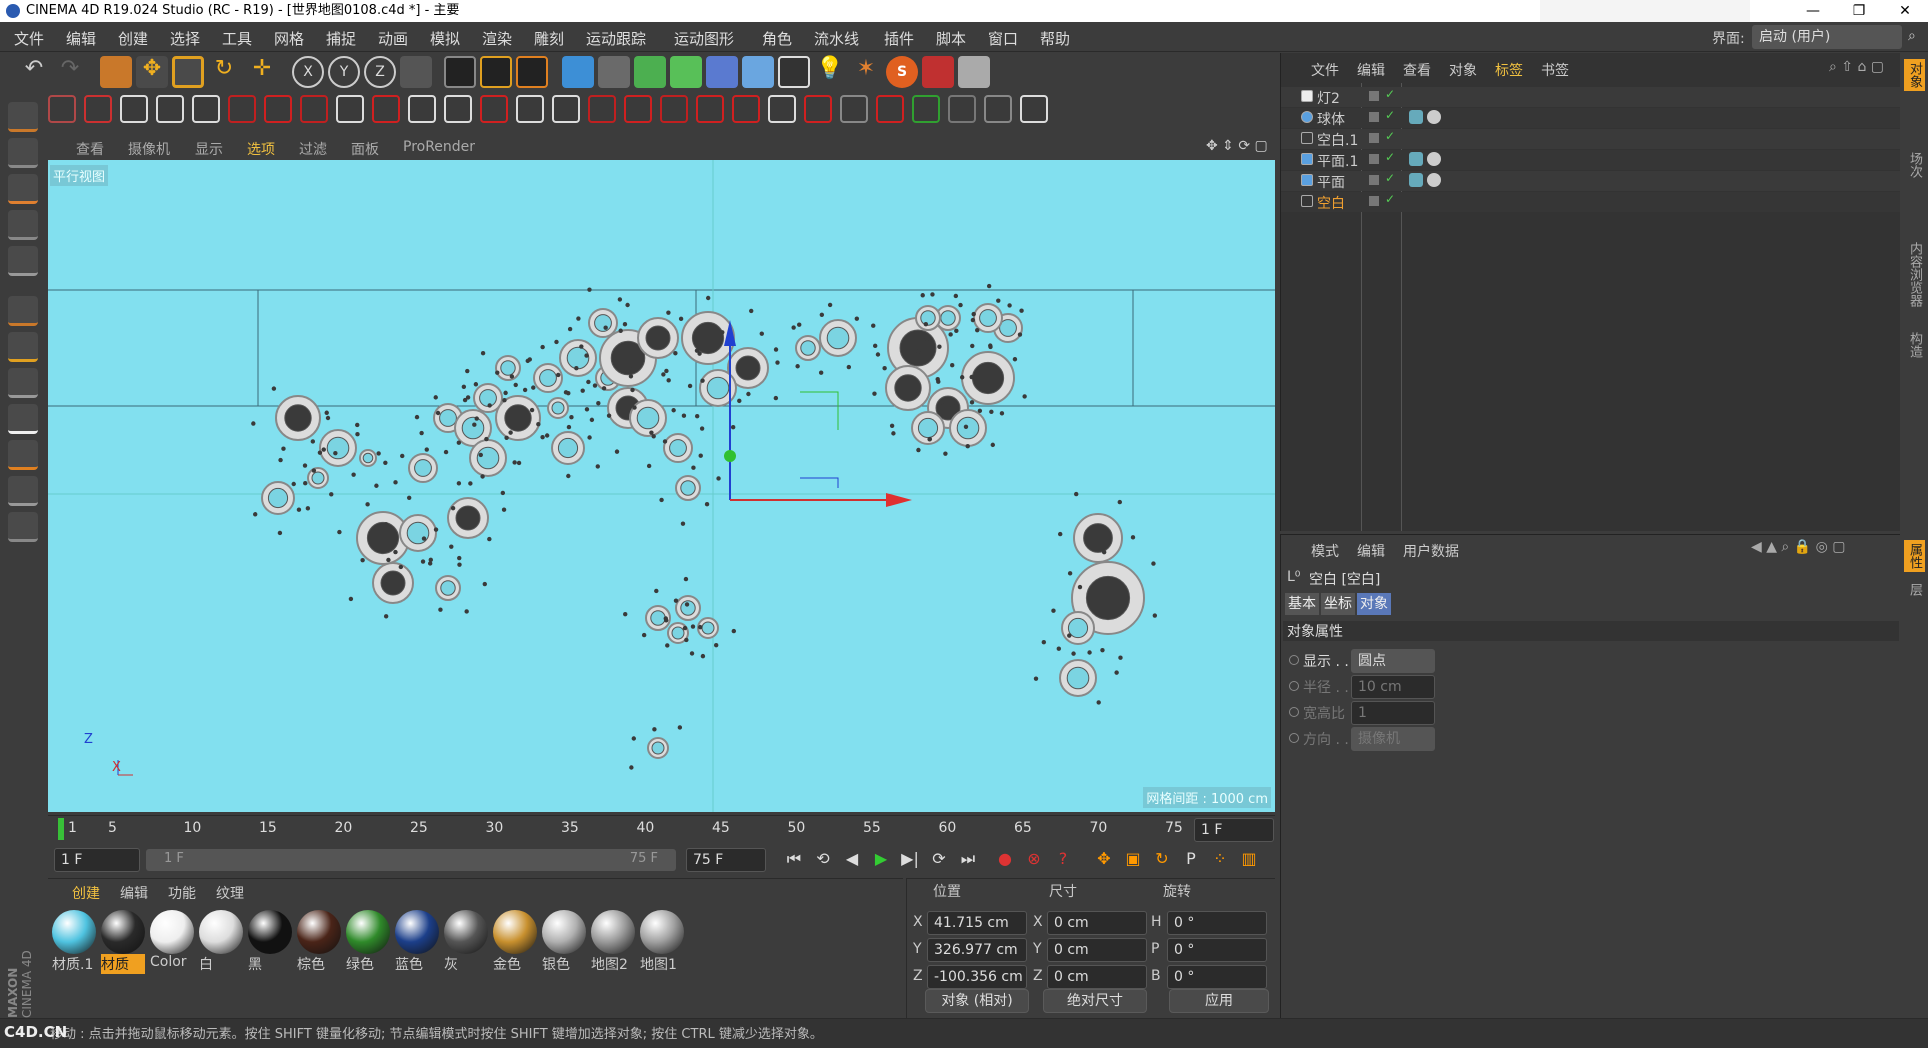 The width and height of the screenshot is (1928, 1048). I want to click on move-icon: ✥, so click(152, 72).